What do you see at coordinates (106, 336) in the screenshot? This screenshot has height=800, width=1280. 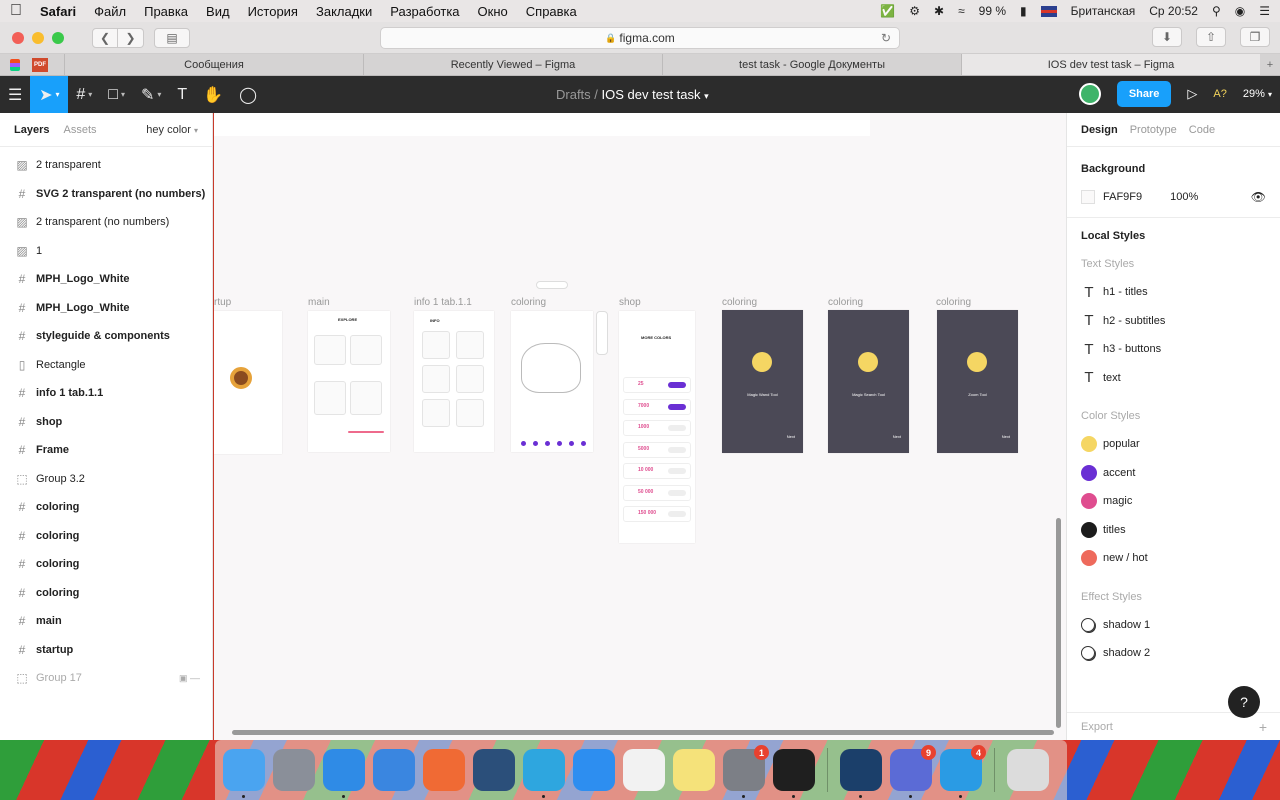 I see `layer-row: # styleguide & components` at bounding box center [106, 336].